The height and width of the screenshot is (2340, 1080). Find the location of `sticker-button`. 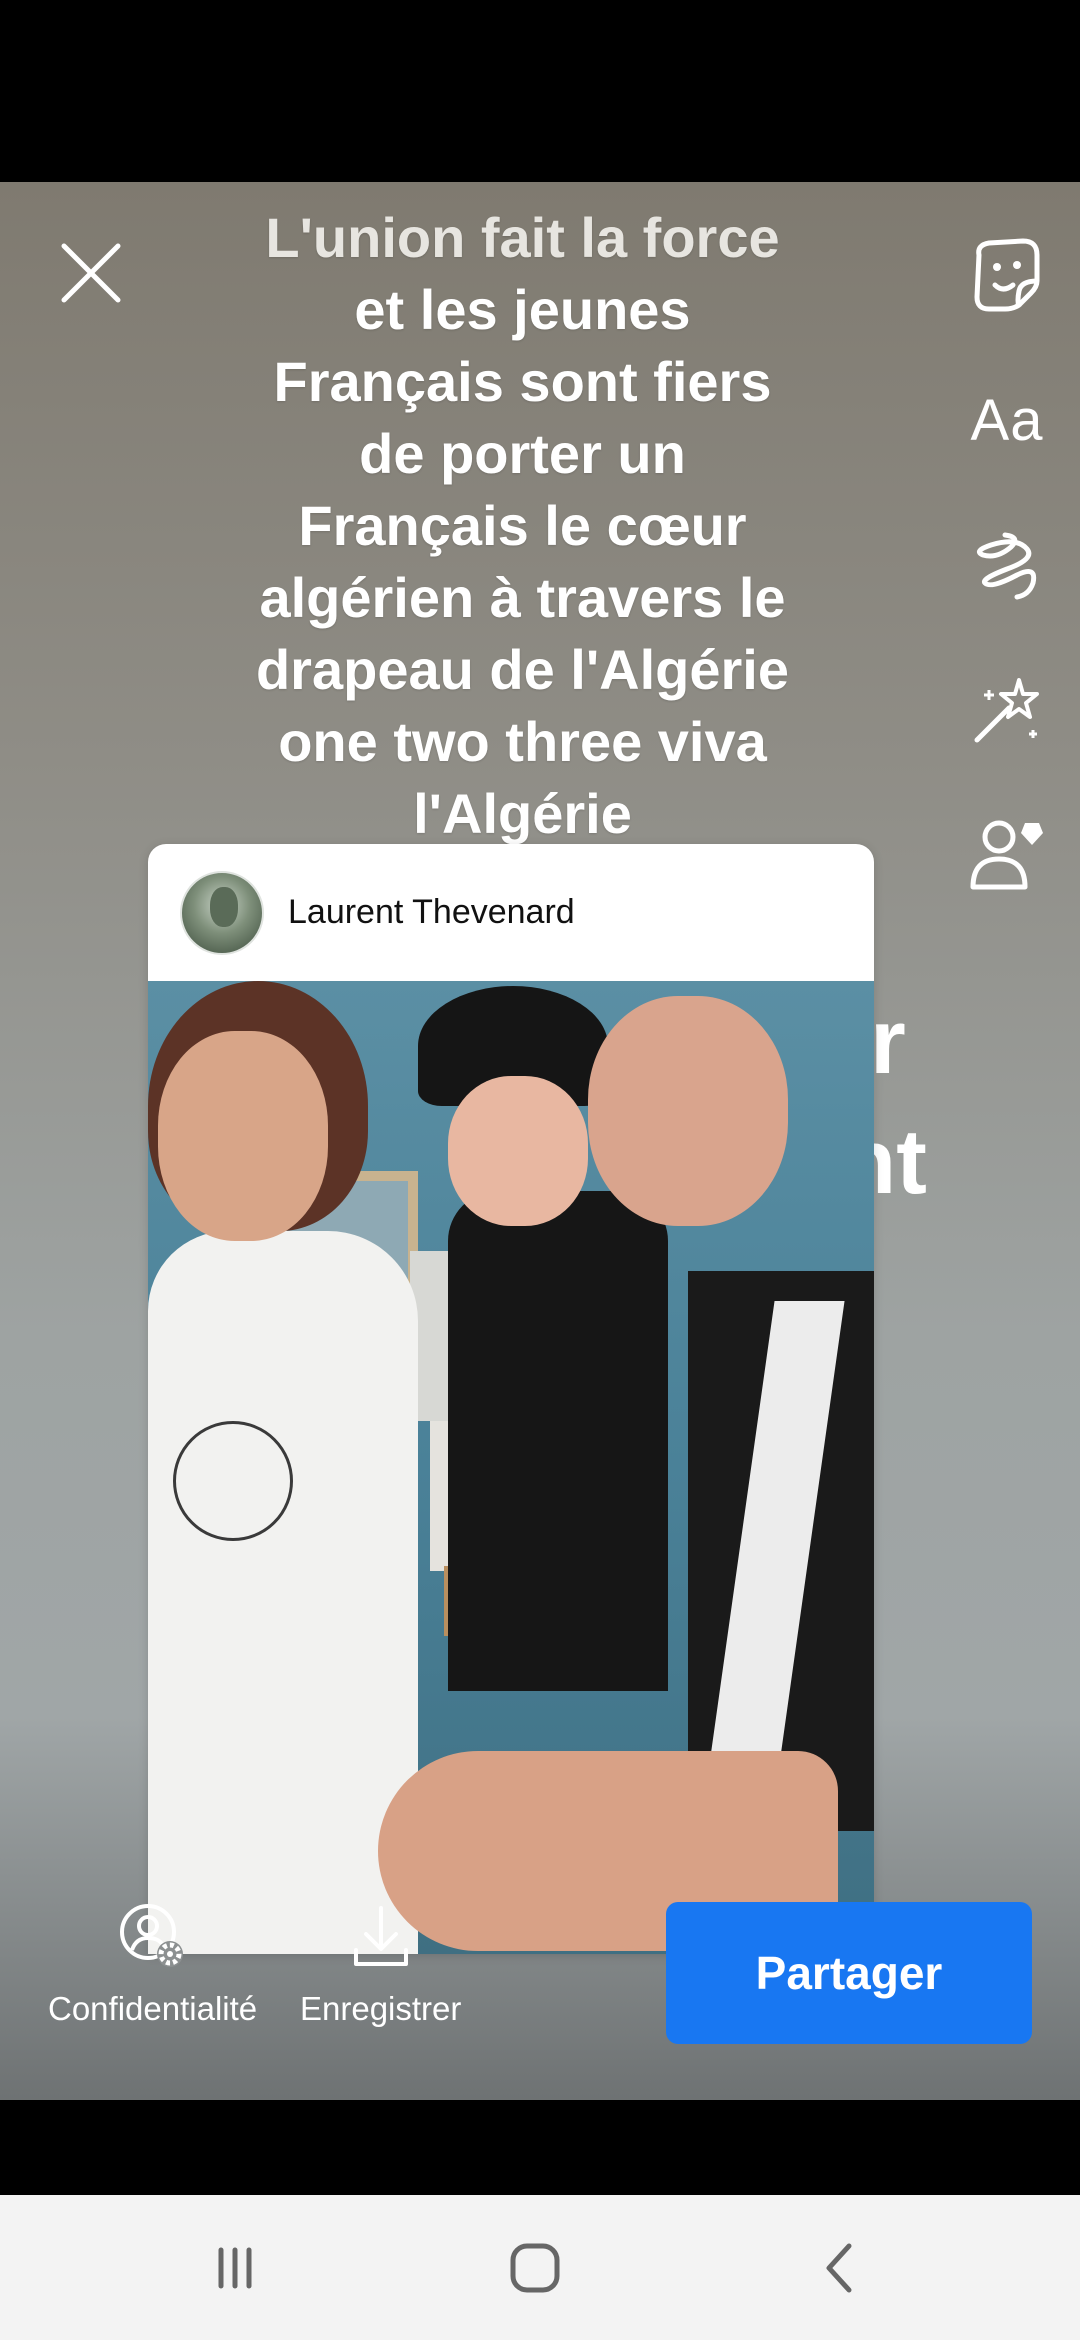

sticker-button is located at coordinates (1007, 275).